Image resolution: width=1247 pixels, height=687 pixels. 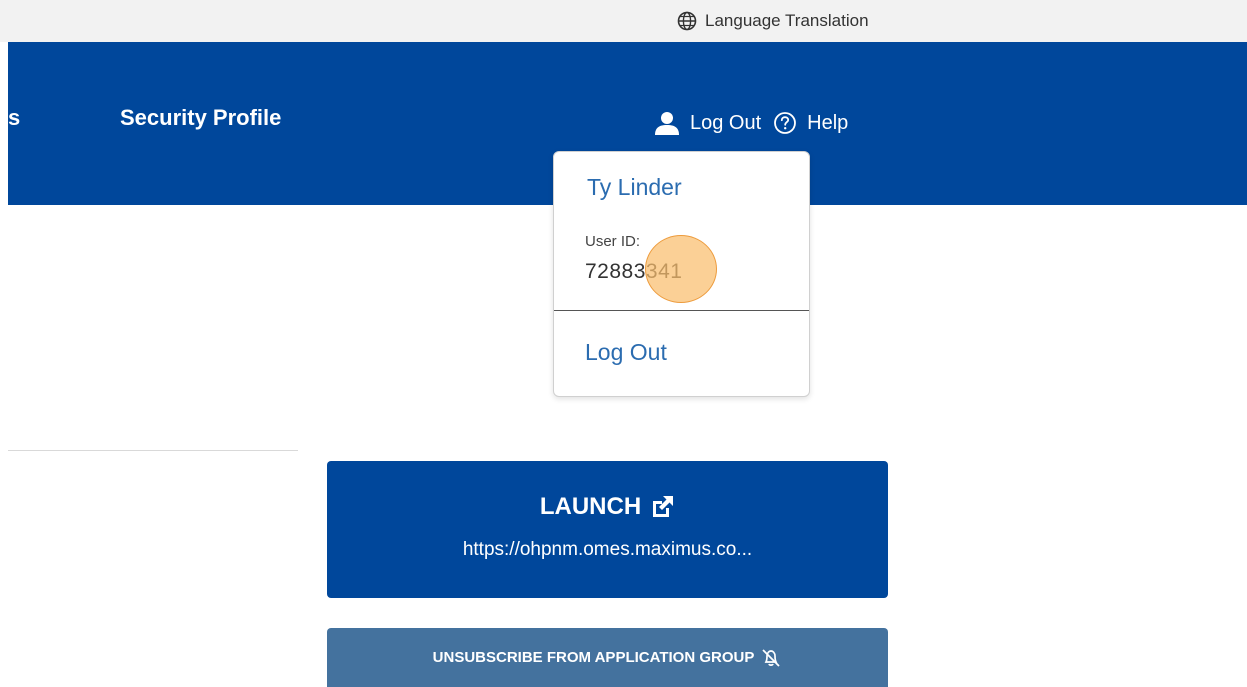 What do you see at coordinates (623, 21) in the screenshot?
I see `utility-bar: Language Translation` at bounding box center [623, 21].